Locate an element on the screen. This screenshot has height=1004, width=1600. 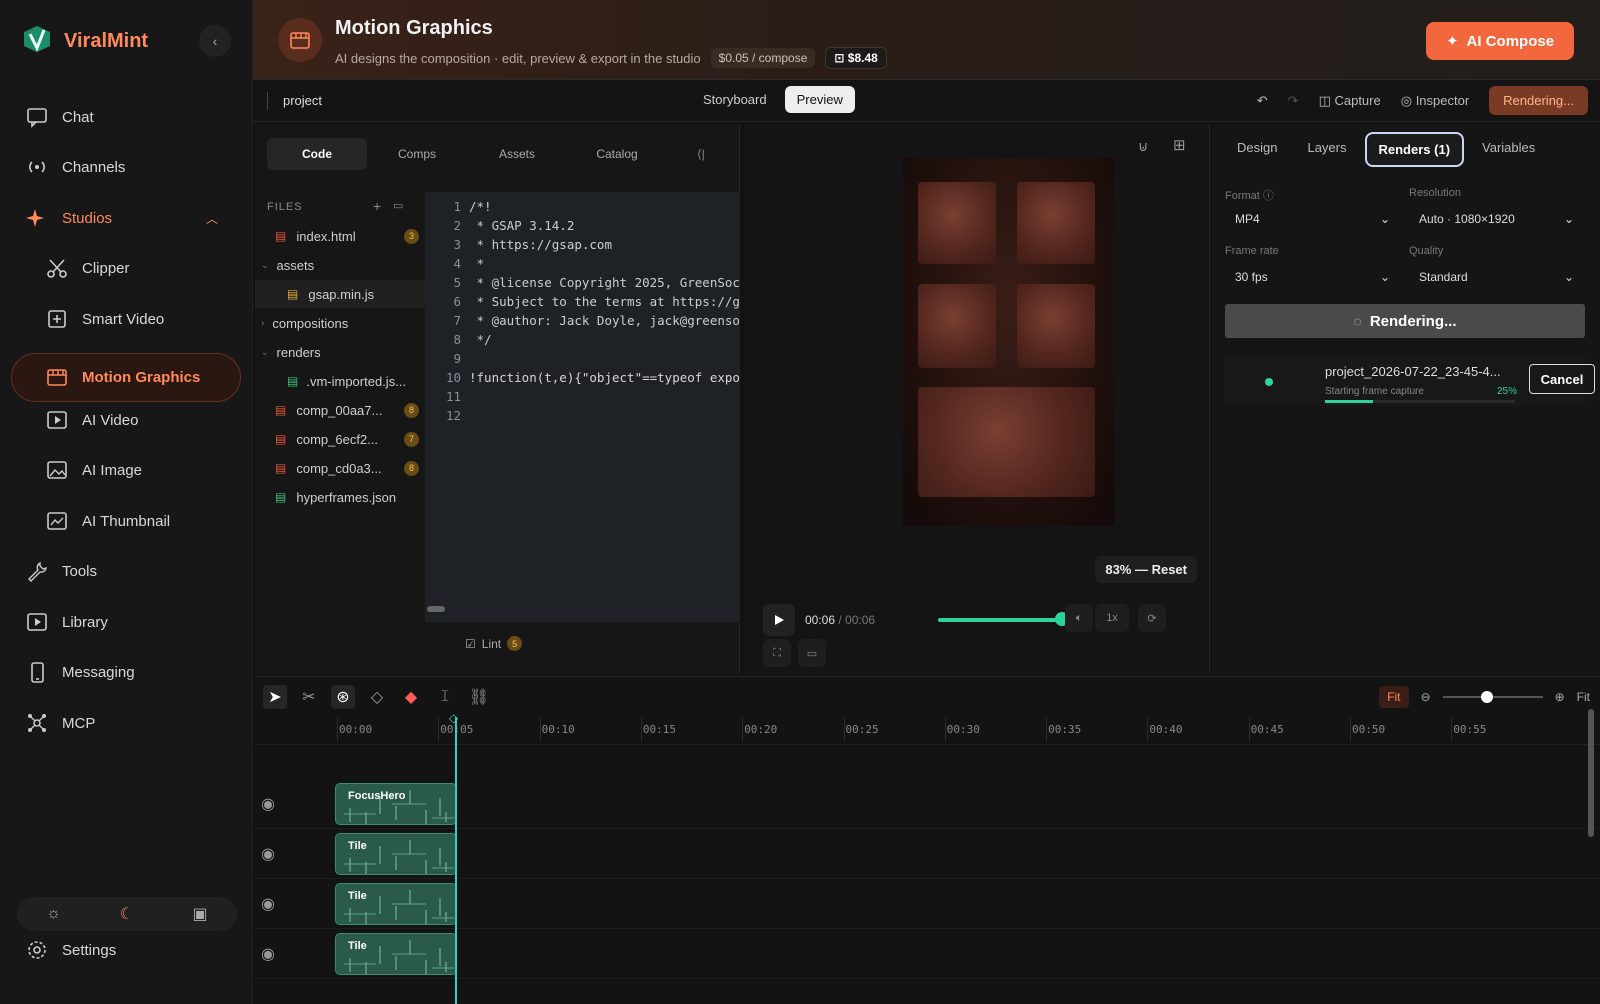
magnet-icon: ⊍ is located at coordinates (1143, 146).